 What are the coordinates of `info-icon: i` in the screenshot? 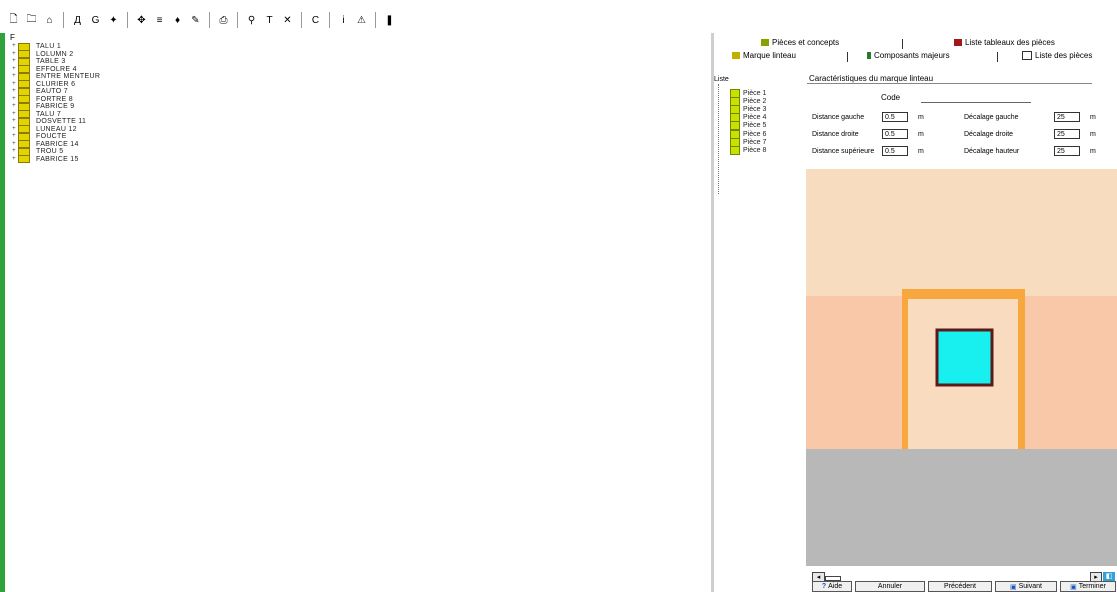 It's located at (343, 20).